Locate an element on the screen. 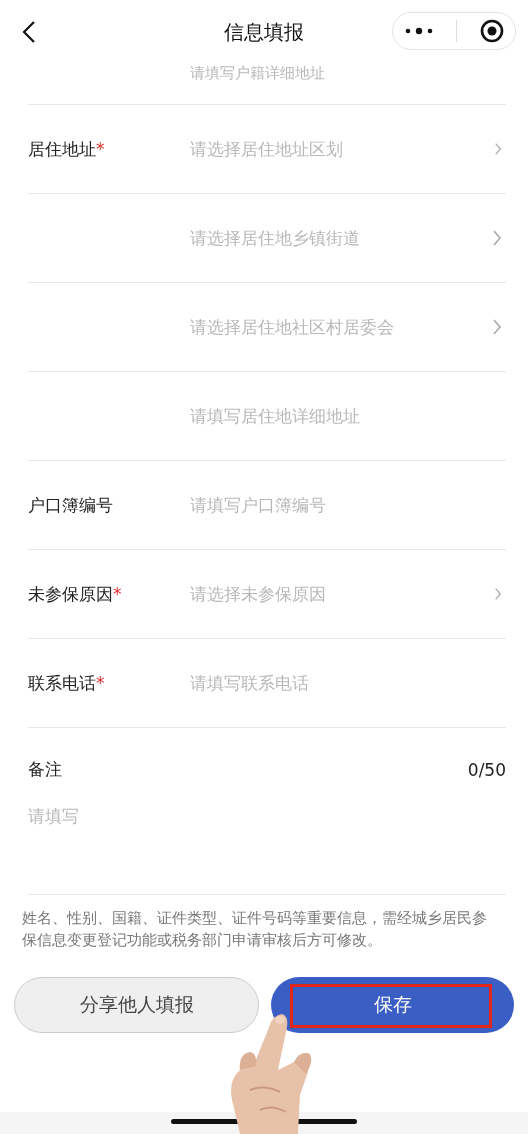  remarks-field: 请填写 is located at coordinates (267, 816).